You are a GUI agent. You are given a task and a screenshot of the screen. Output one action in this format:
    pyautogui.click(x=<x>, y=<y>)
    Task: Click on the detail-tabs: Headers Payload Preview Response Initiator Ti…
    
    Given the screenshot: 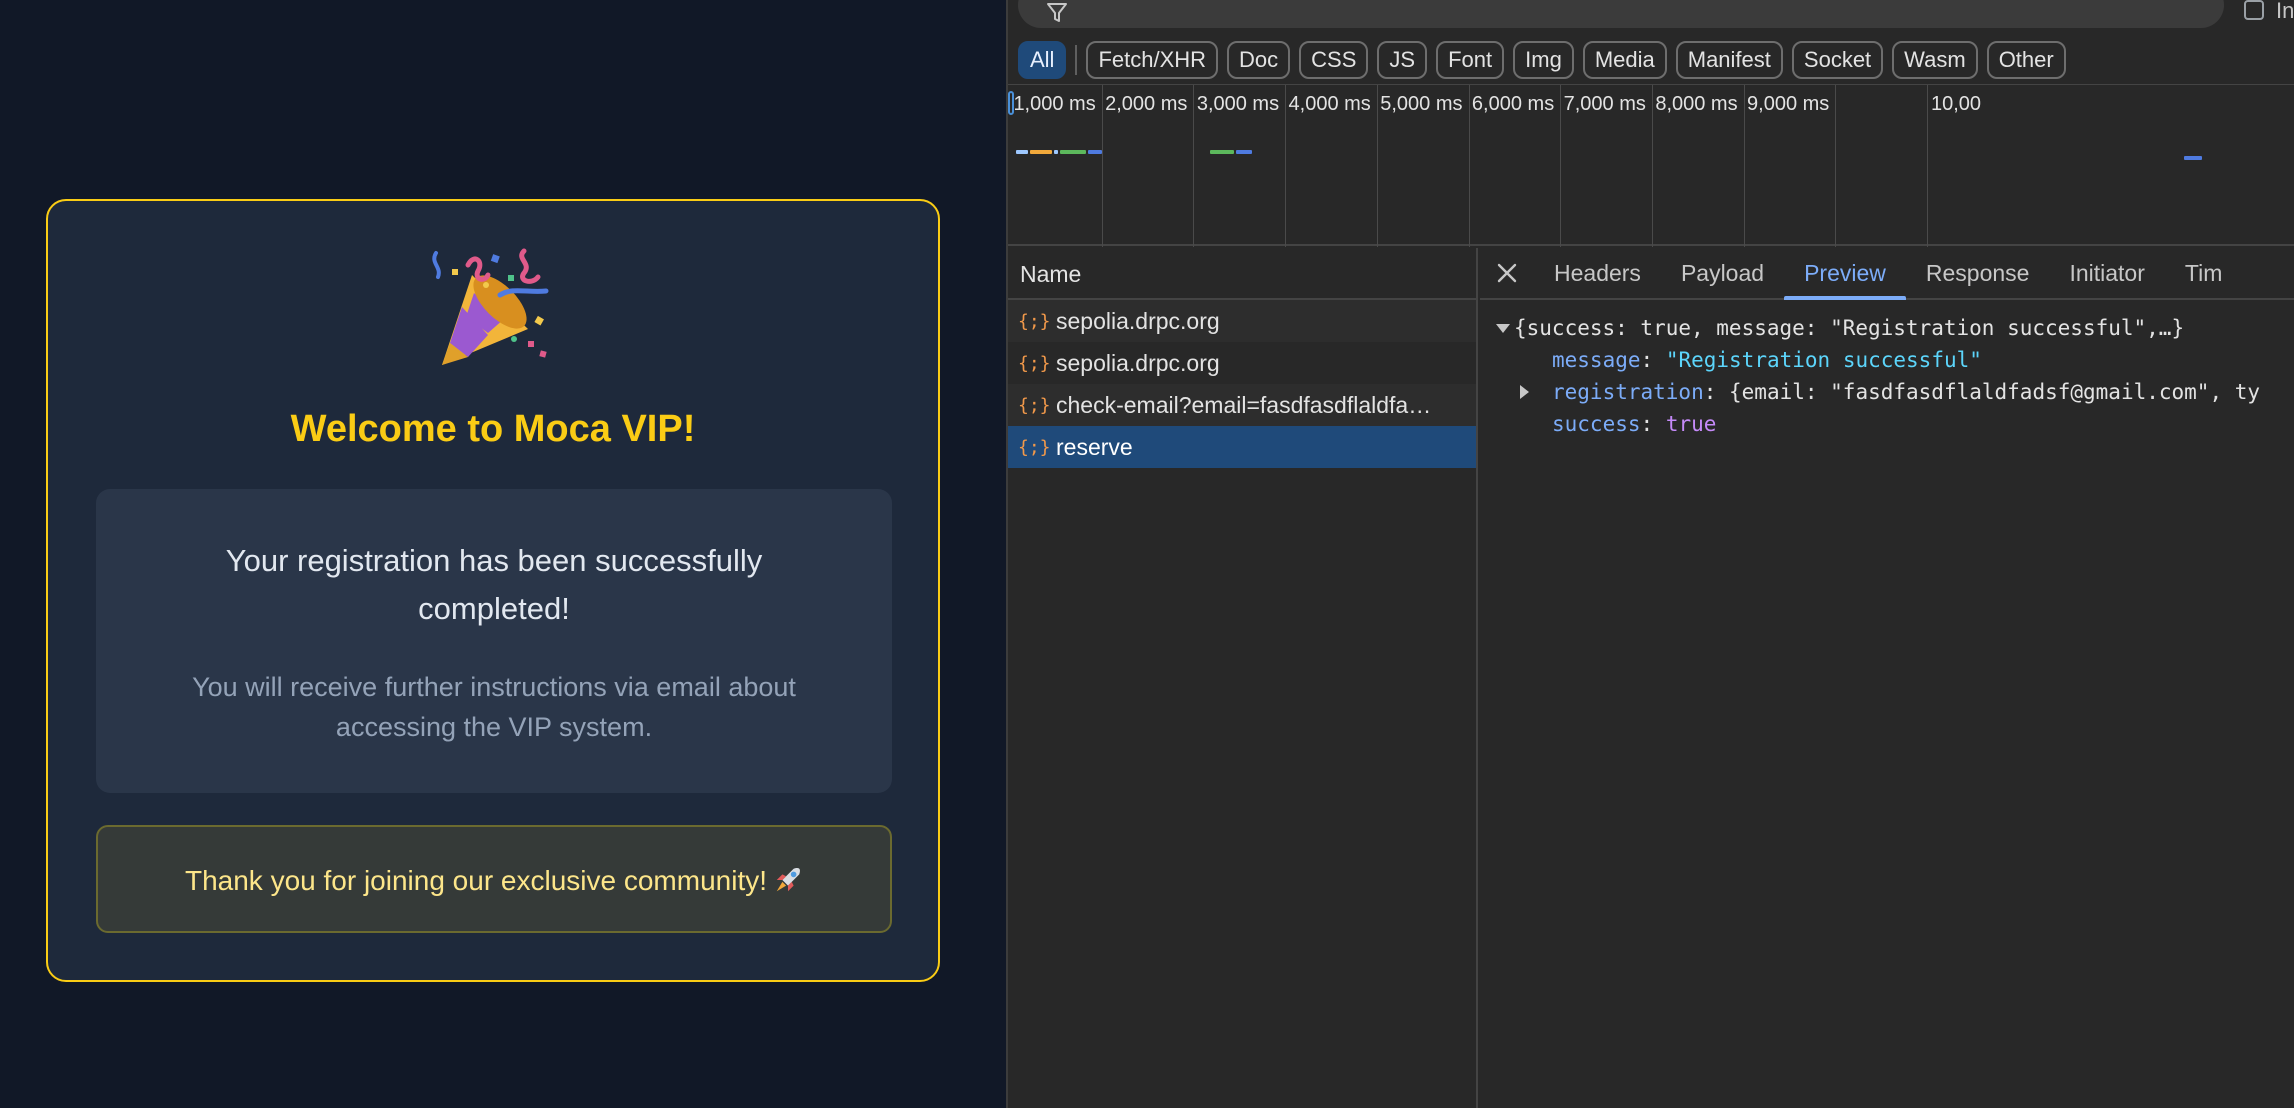 What is the action you would take?
    pyautogui.click(x=1887, y=274)
    